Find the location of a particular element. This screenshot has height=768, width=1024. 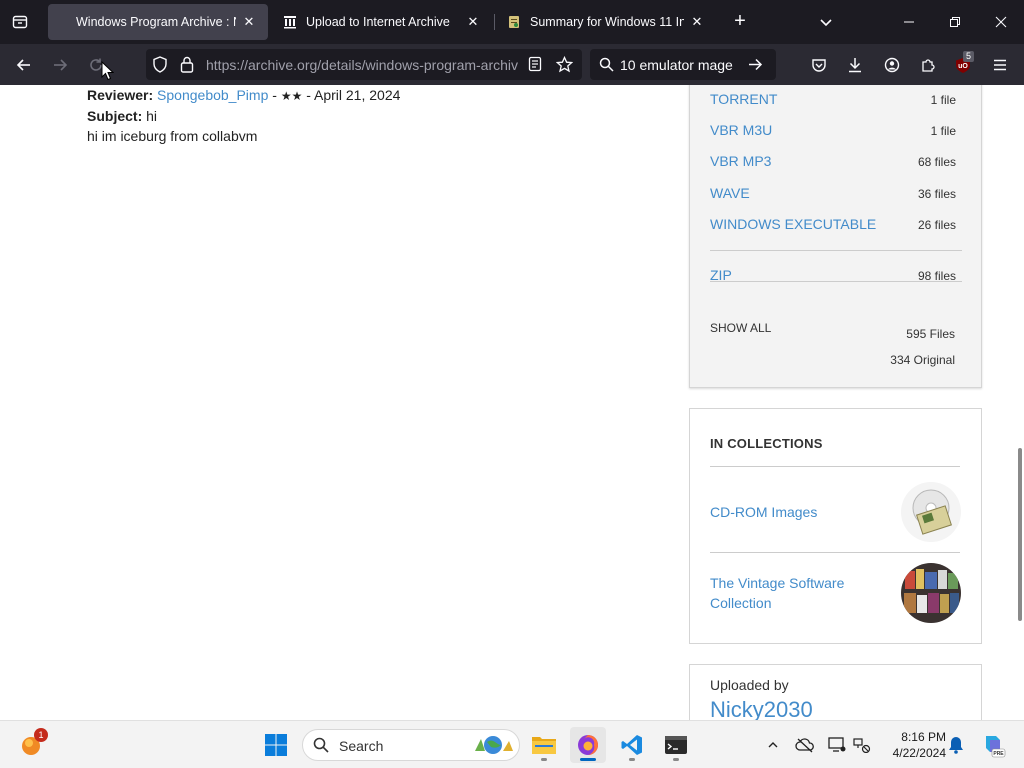

new-tab-button: + is located at coordinates (740, 22).